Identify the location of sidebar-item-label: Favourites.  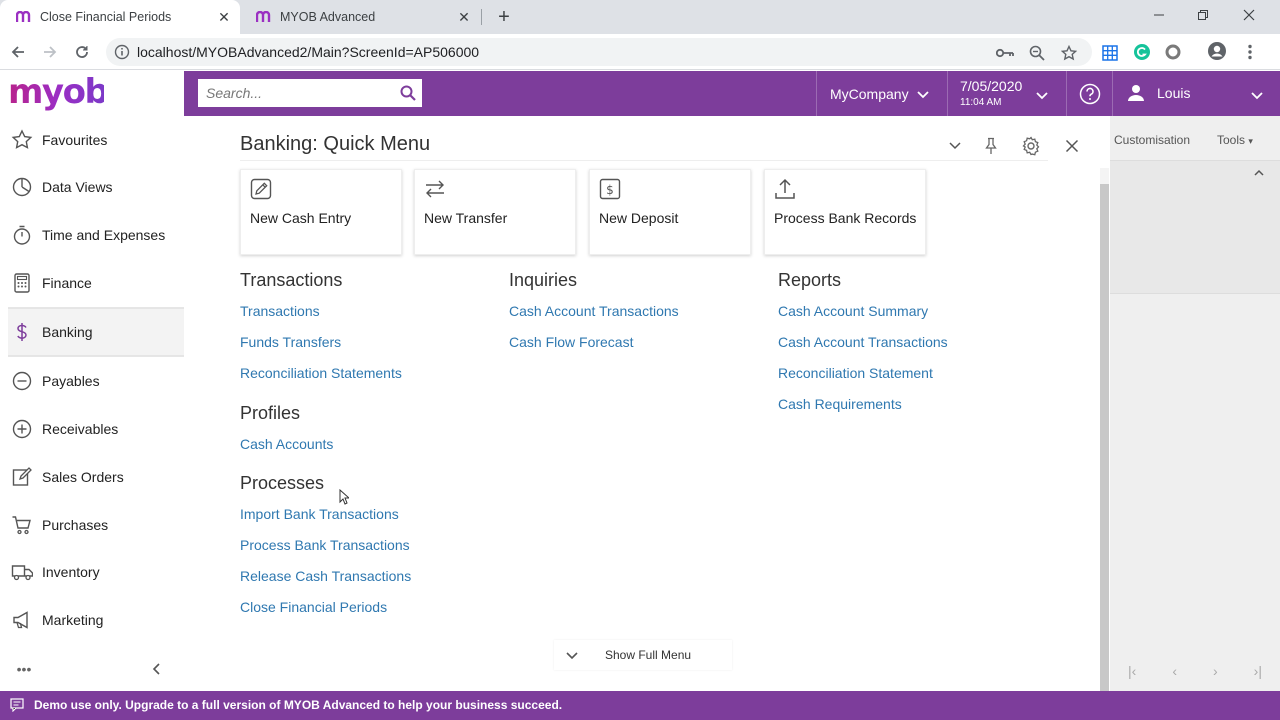
(75, 140).